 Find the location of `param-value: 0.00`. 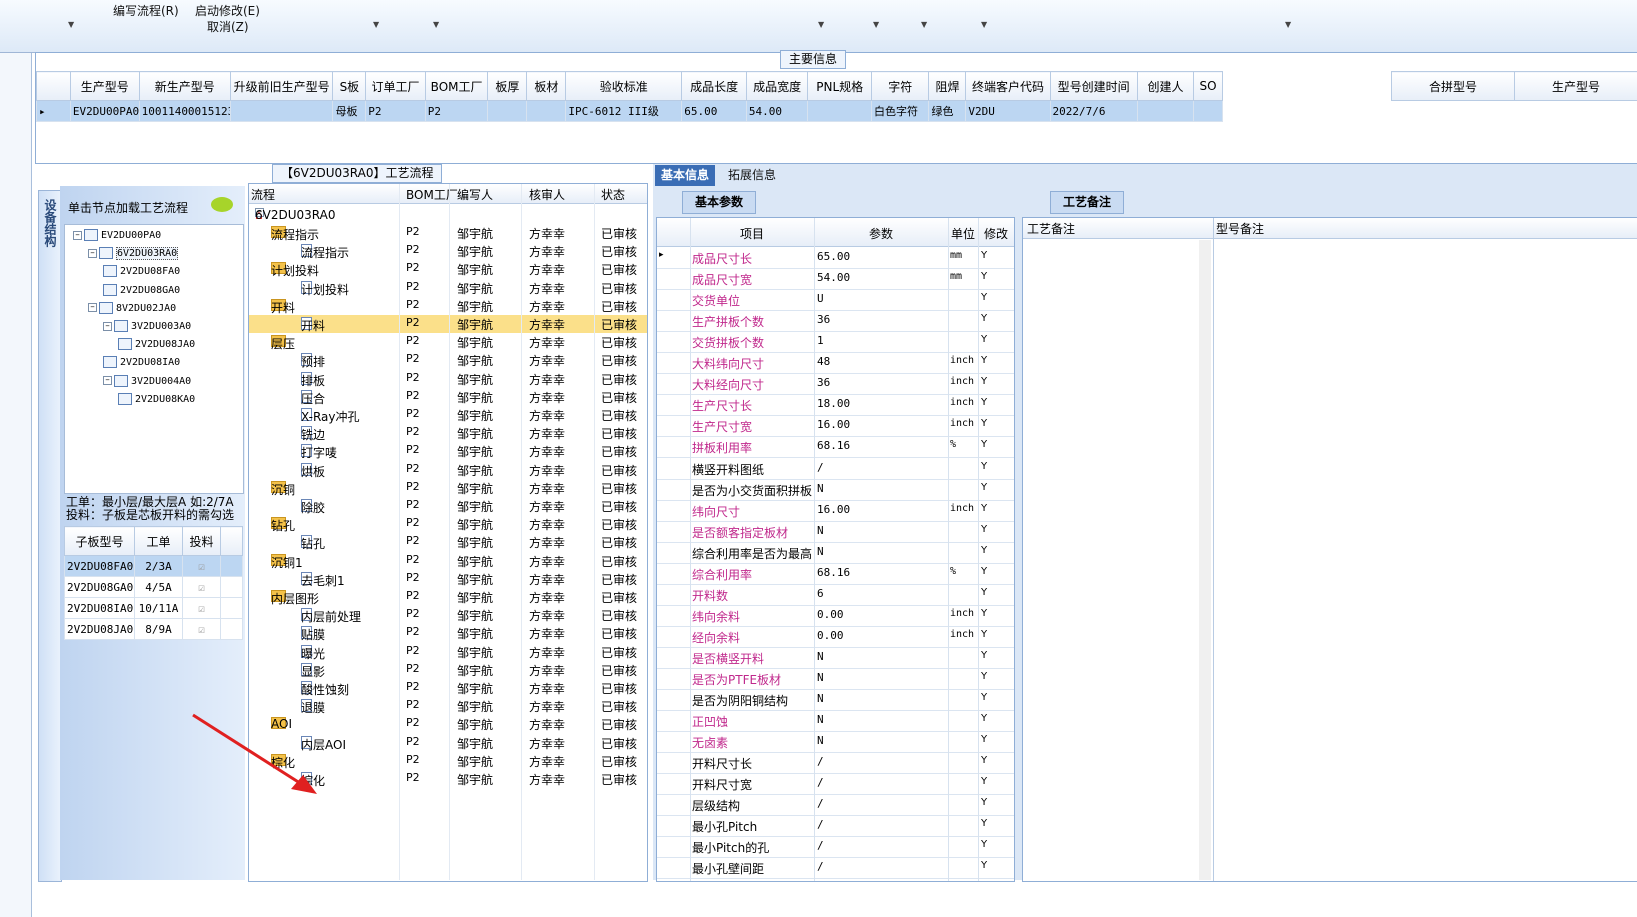

param-value: 0.00 is located at coordinates (830, 614).